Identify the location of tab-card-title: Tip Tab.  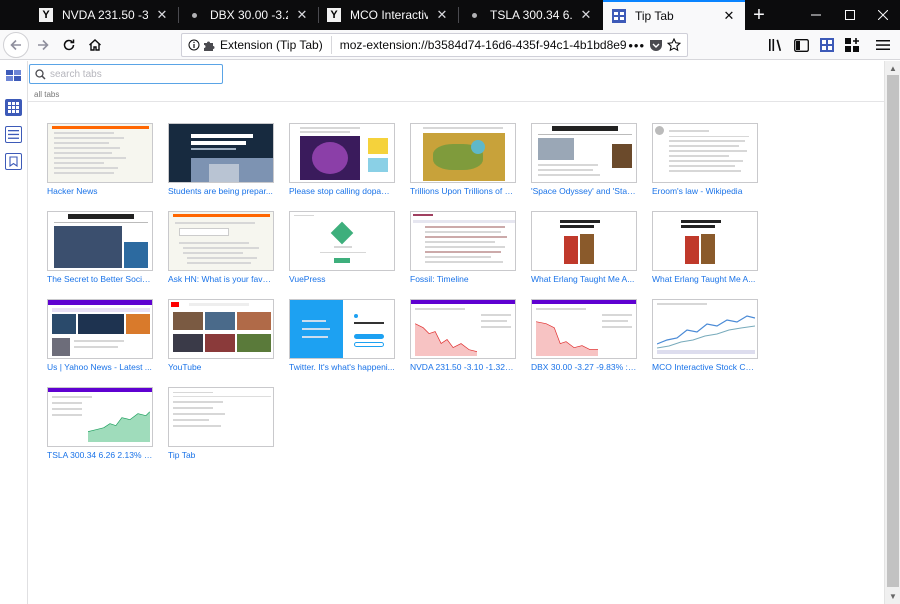
(221, 455).